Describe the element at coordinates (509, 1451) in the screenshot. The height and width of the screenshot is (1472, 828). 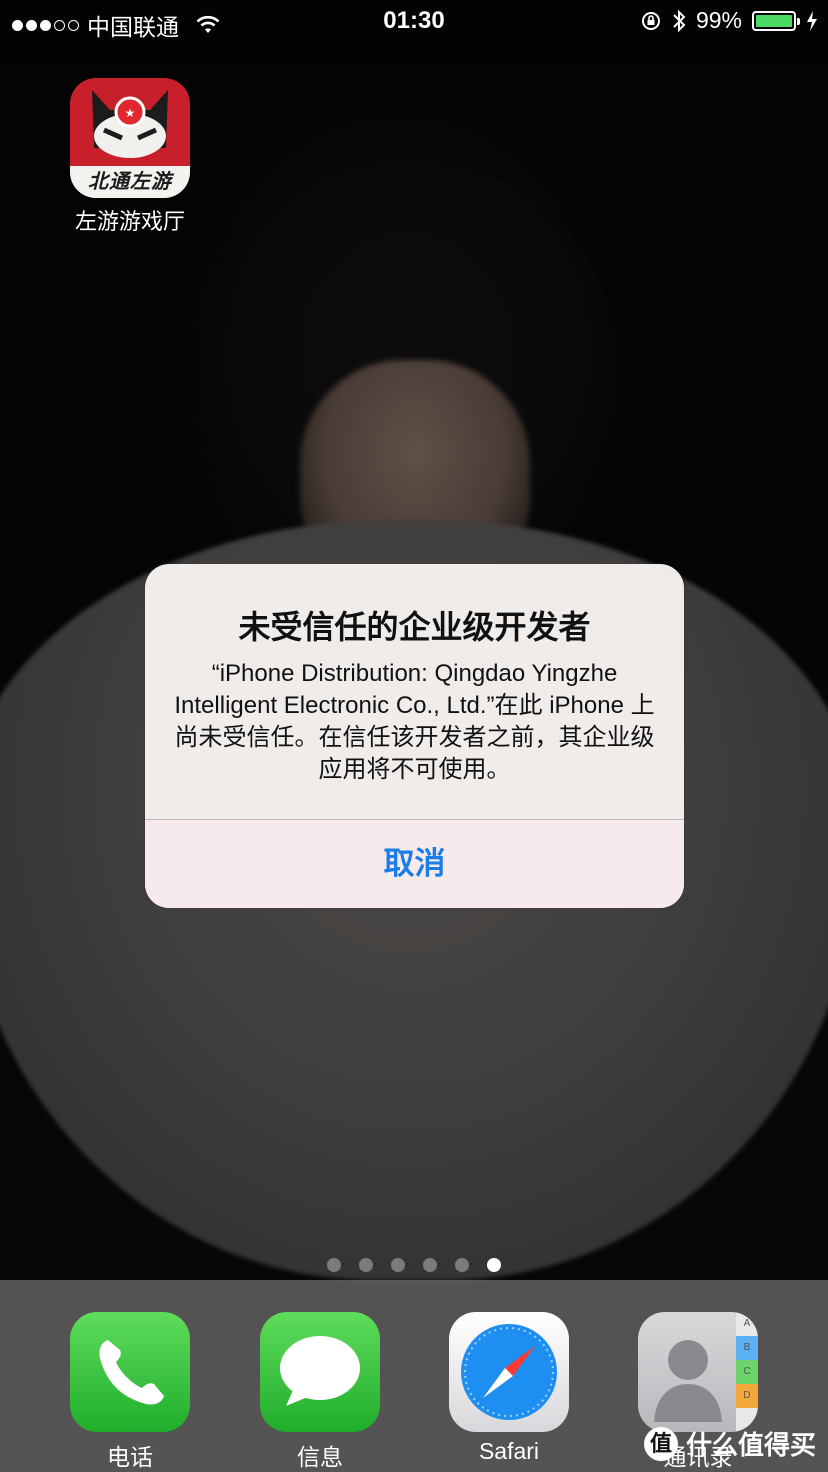
I see `dock-label-safari: Safari` at that location.